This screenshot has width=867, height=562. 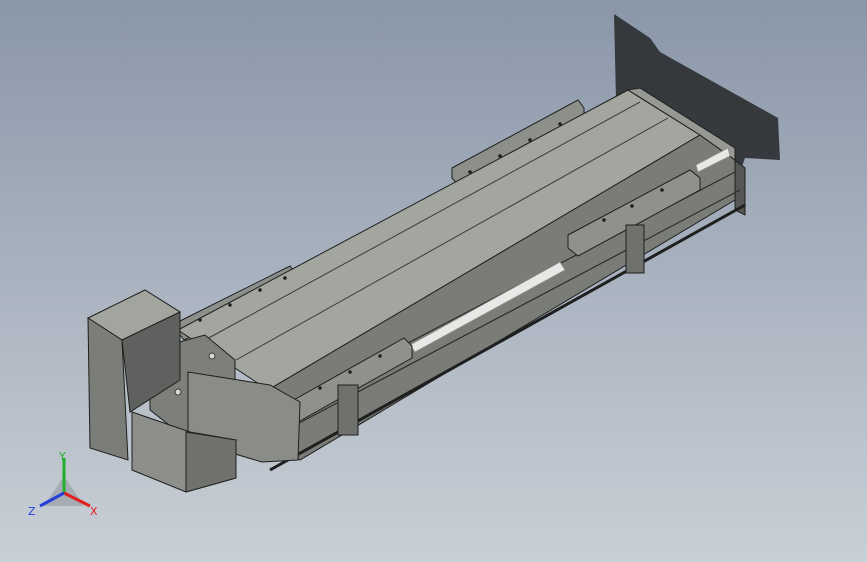 I want to click on triad-y-label: Y, so click(x=62, y=456).